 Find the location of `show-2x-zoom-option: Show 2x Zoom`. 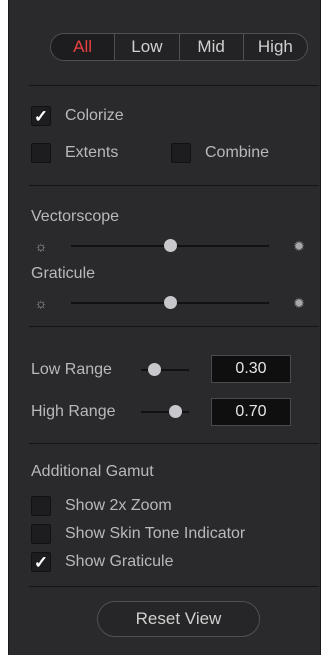

show-2x-zoom-option: Show 2x Zoom is located at coordinates (101, 506).